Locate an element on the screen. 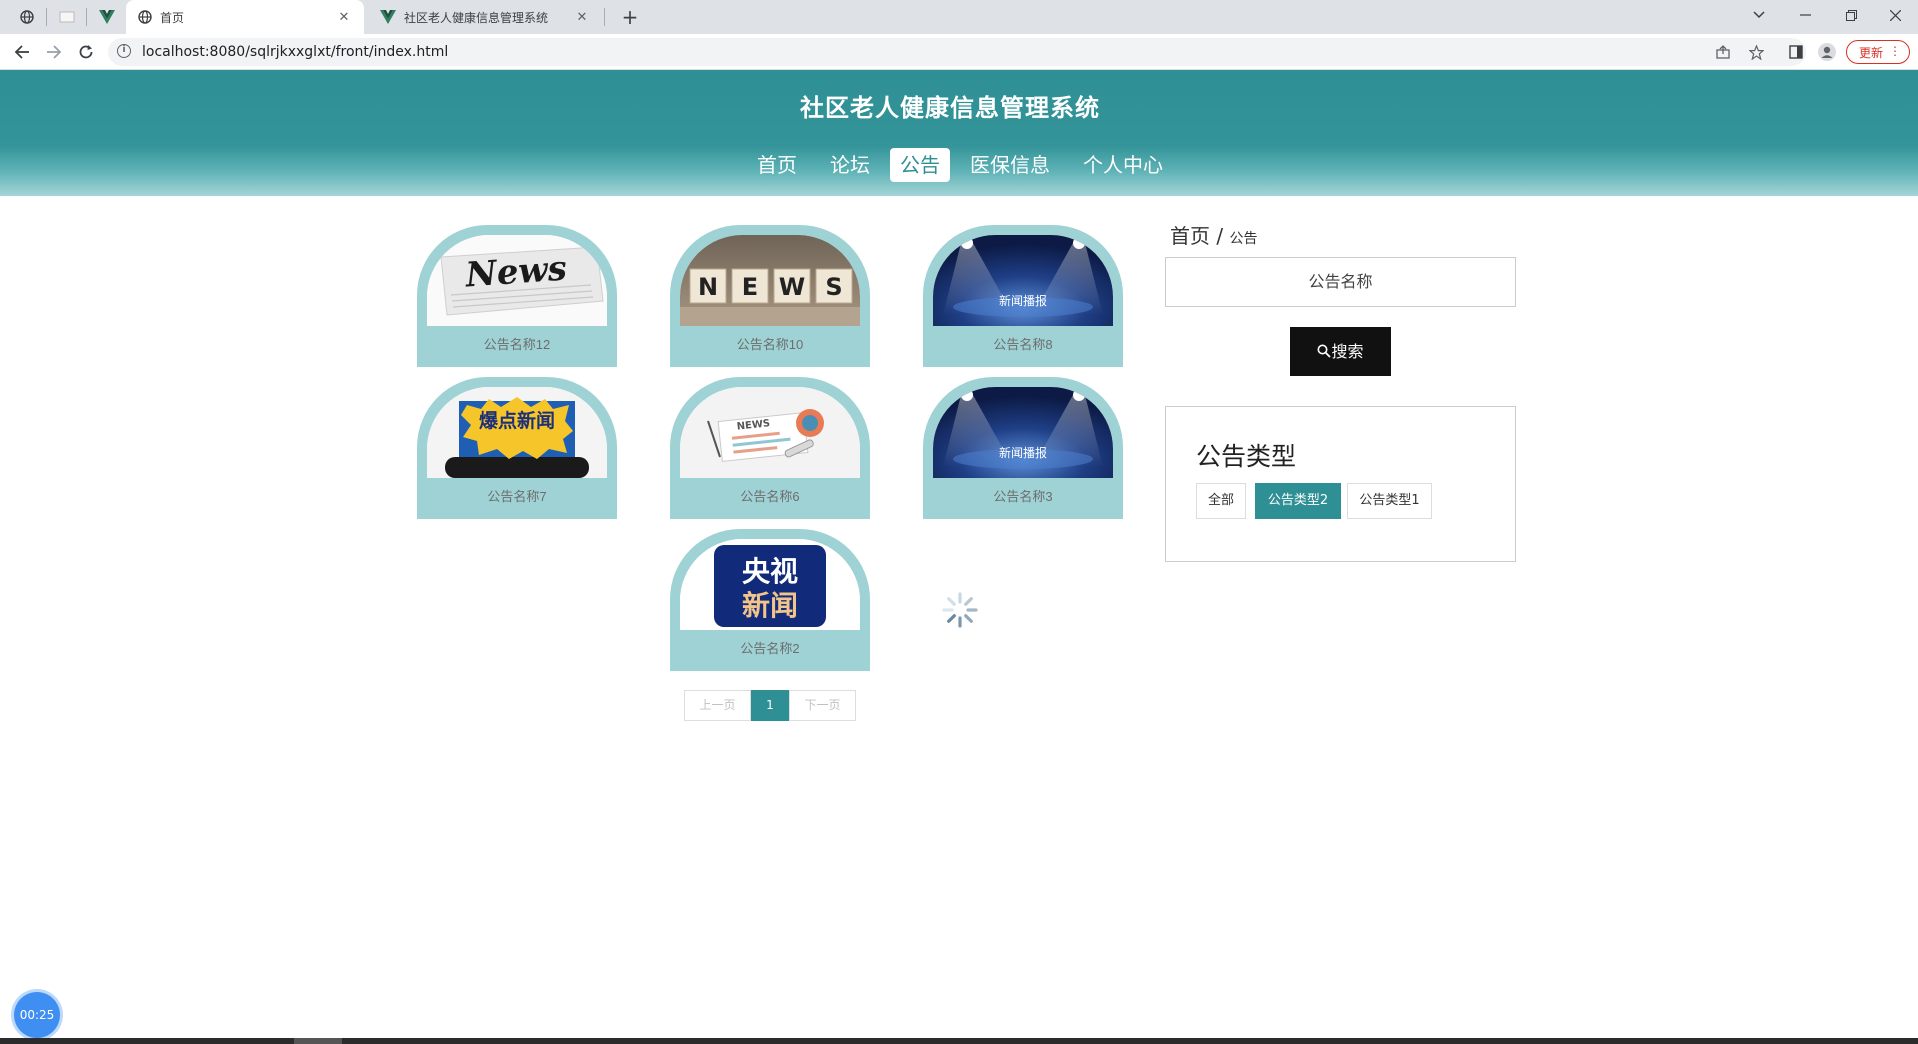  notice-title: 公告名称3 is located at coordinates (1023, 496).